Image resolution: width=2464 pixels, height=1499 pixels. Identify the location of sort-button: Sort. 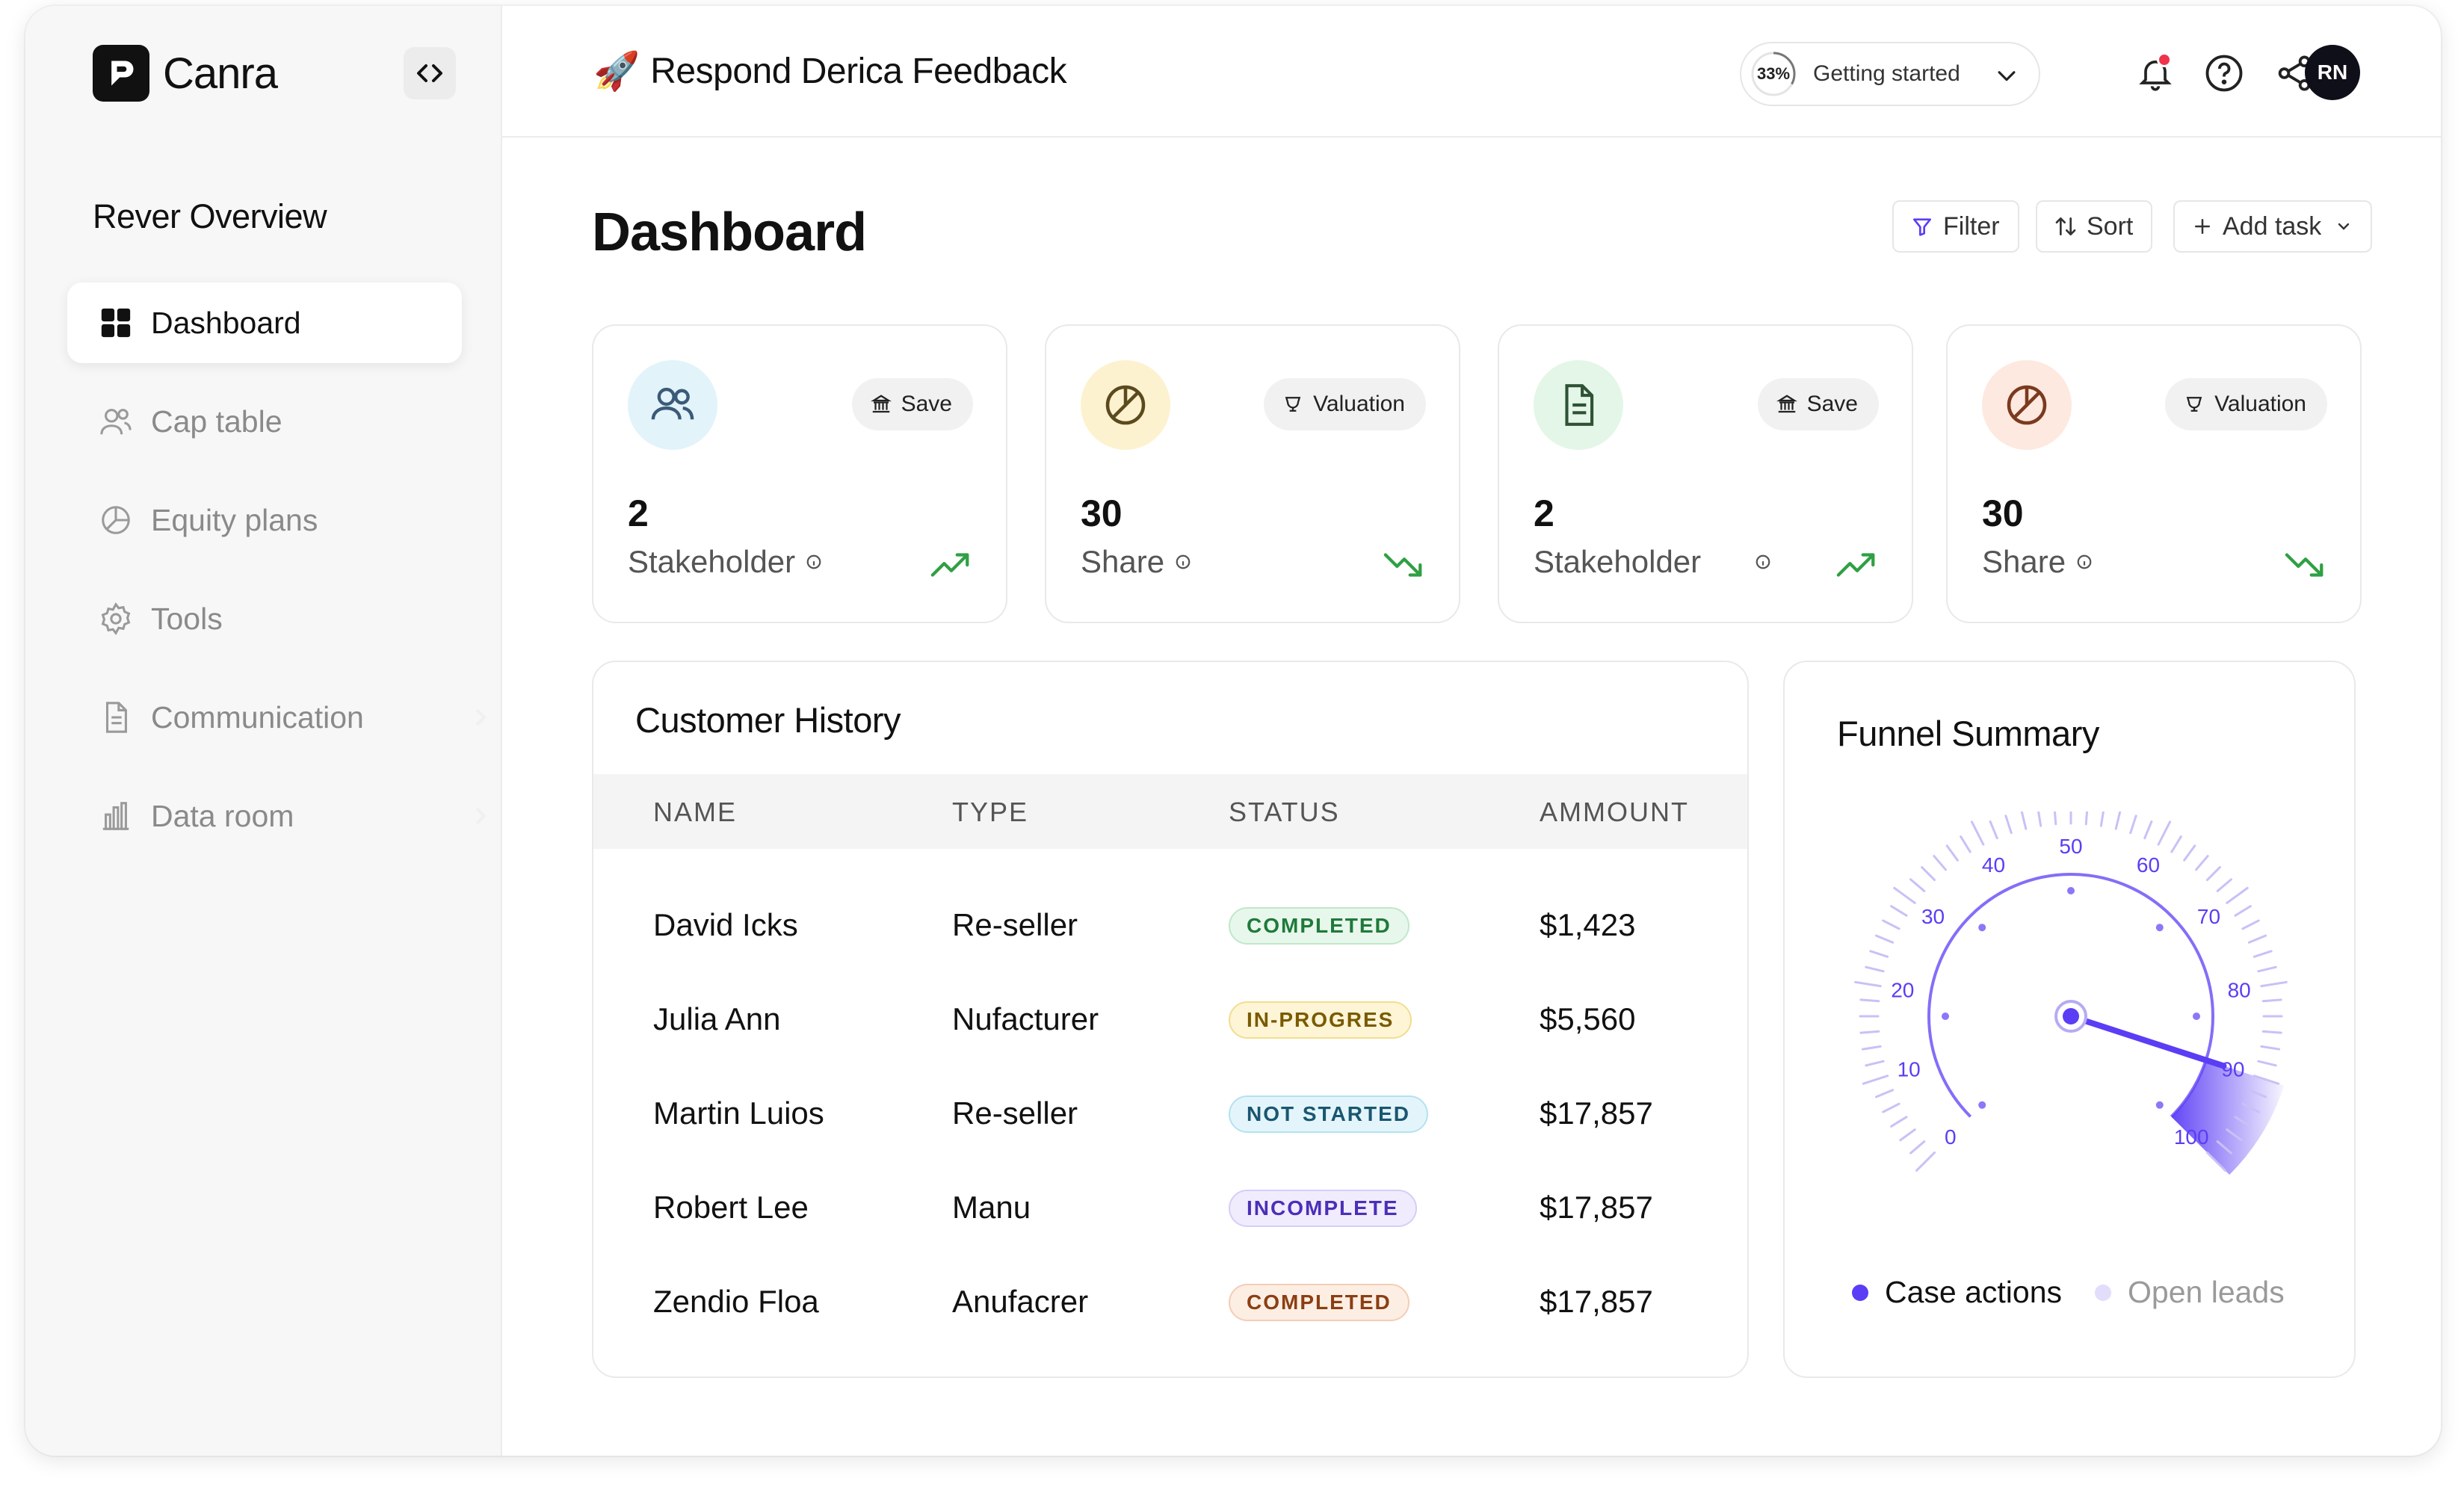
(2094, 226).